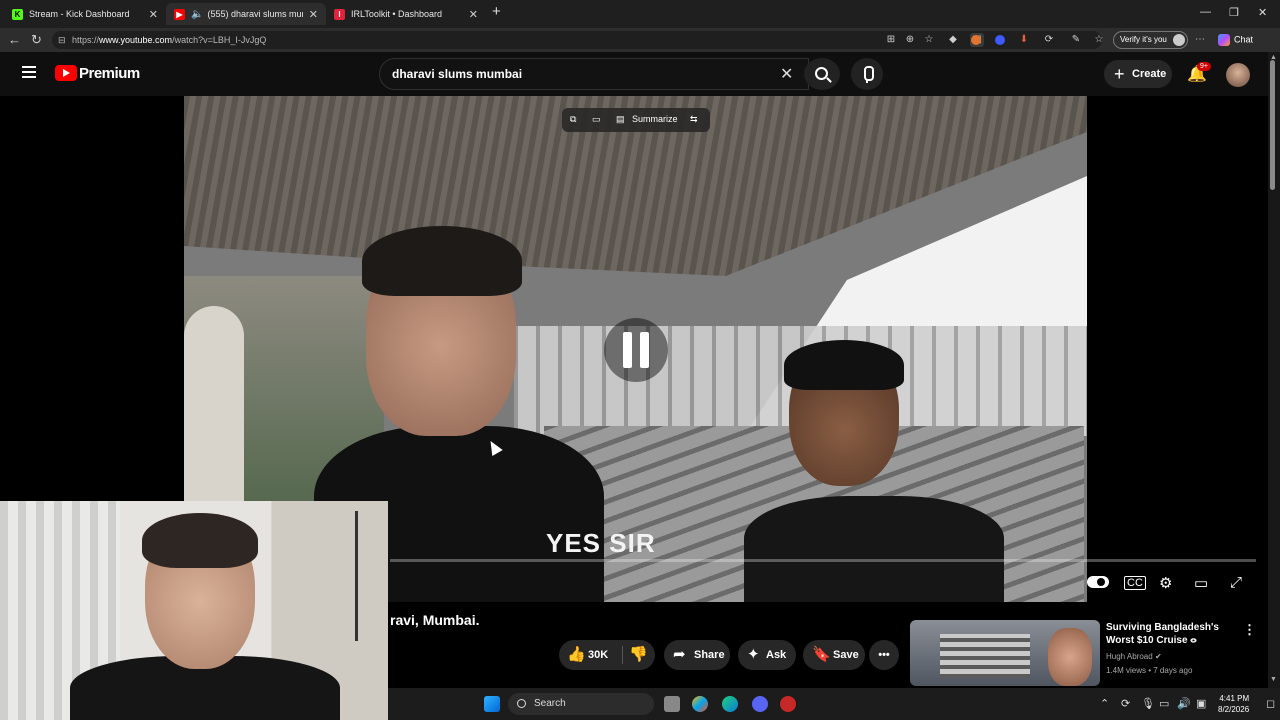  What do you see at coordinates (1273, 57) in the screenshot?
I see `scroll-up-icon: ▲` at bounding box center [1273, 57].